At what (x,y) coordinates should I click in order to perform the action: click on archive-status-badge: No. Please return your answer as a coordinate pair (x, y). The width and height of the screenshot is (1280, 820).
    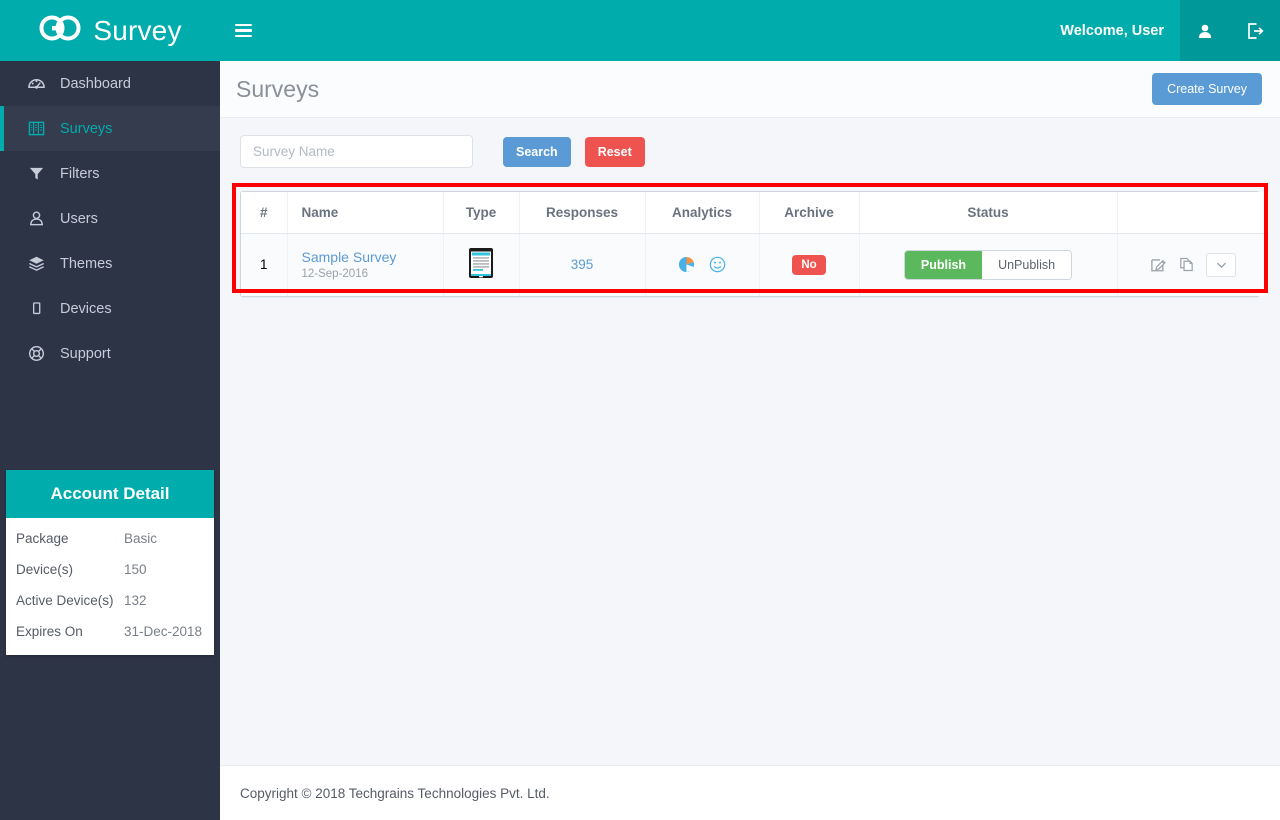
    Looking at the image, I should click on (809, 264).